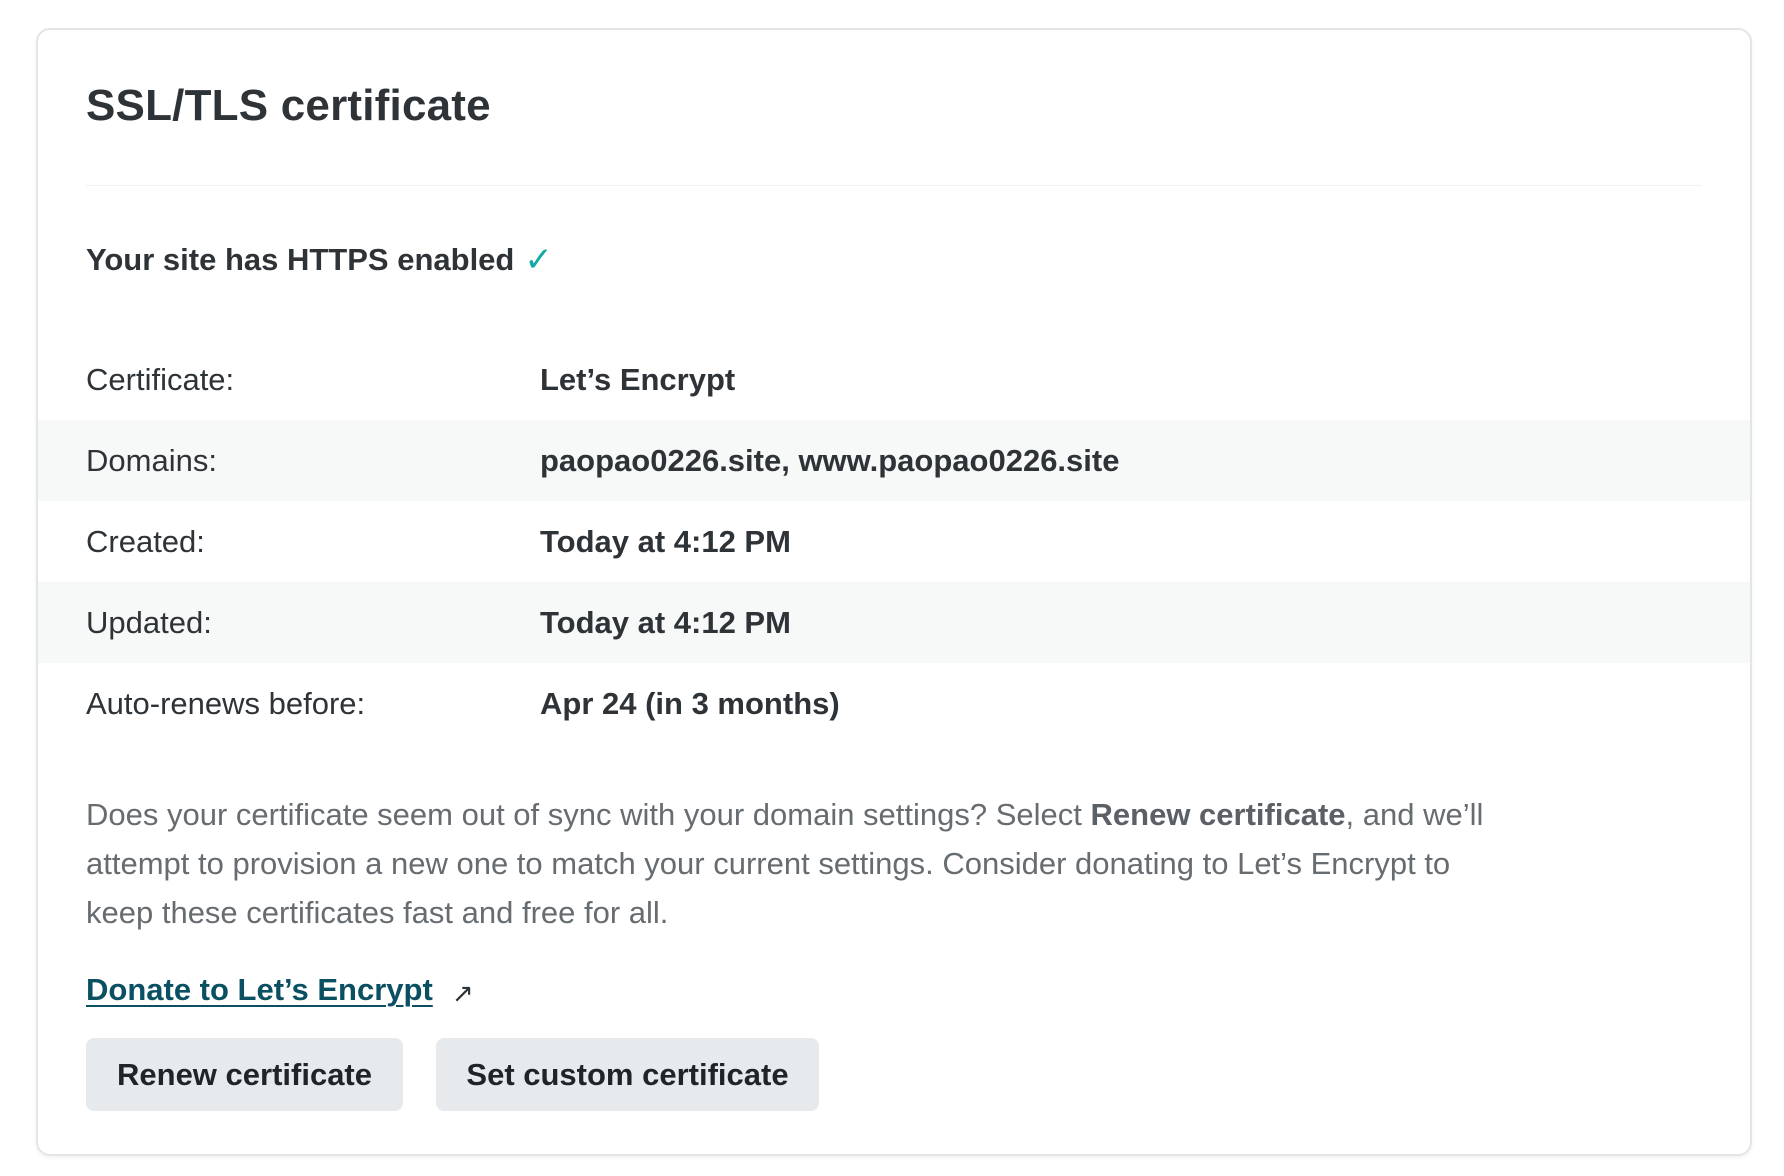  Describe the element at coordinates (894, 622) in the screenshot. I see `detail-row-updated: Updated: Today at 4:12 PM` at that location.